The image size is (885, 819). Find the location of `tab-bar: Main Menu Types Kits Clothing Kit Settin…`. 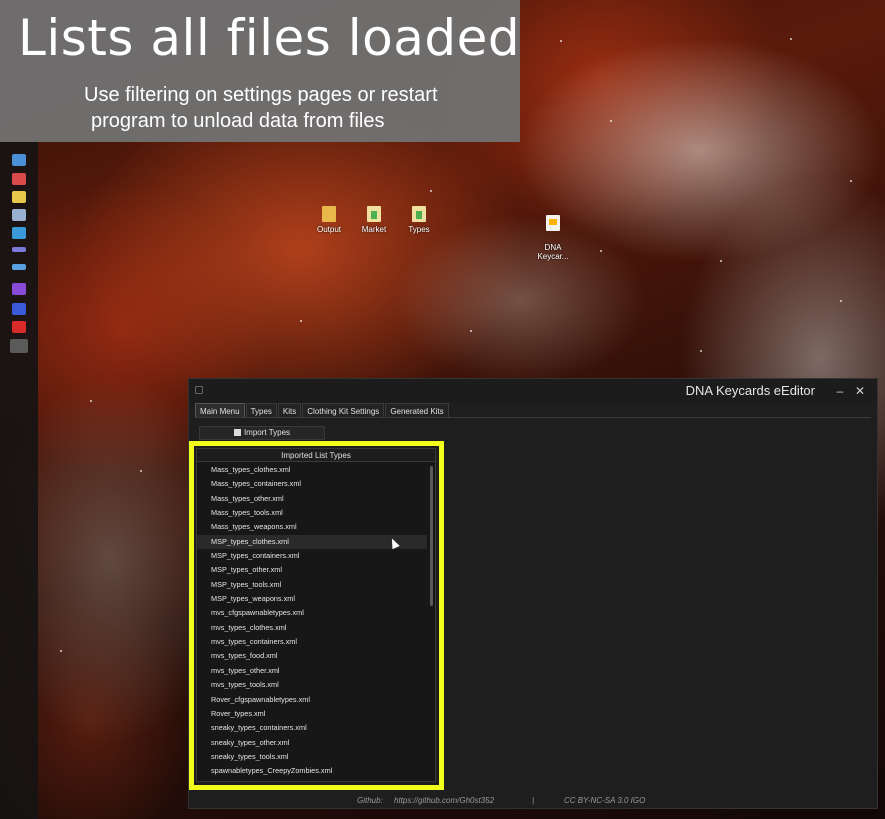

tab-bar: Main Menu Types Kits Clothing Kit Settin… is located at coordinates (322, 410).